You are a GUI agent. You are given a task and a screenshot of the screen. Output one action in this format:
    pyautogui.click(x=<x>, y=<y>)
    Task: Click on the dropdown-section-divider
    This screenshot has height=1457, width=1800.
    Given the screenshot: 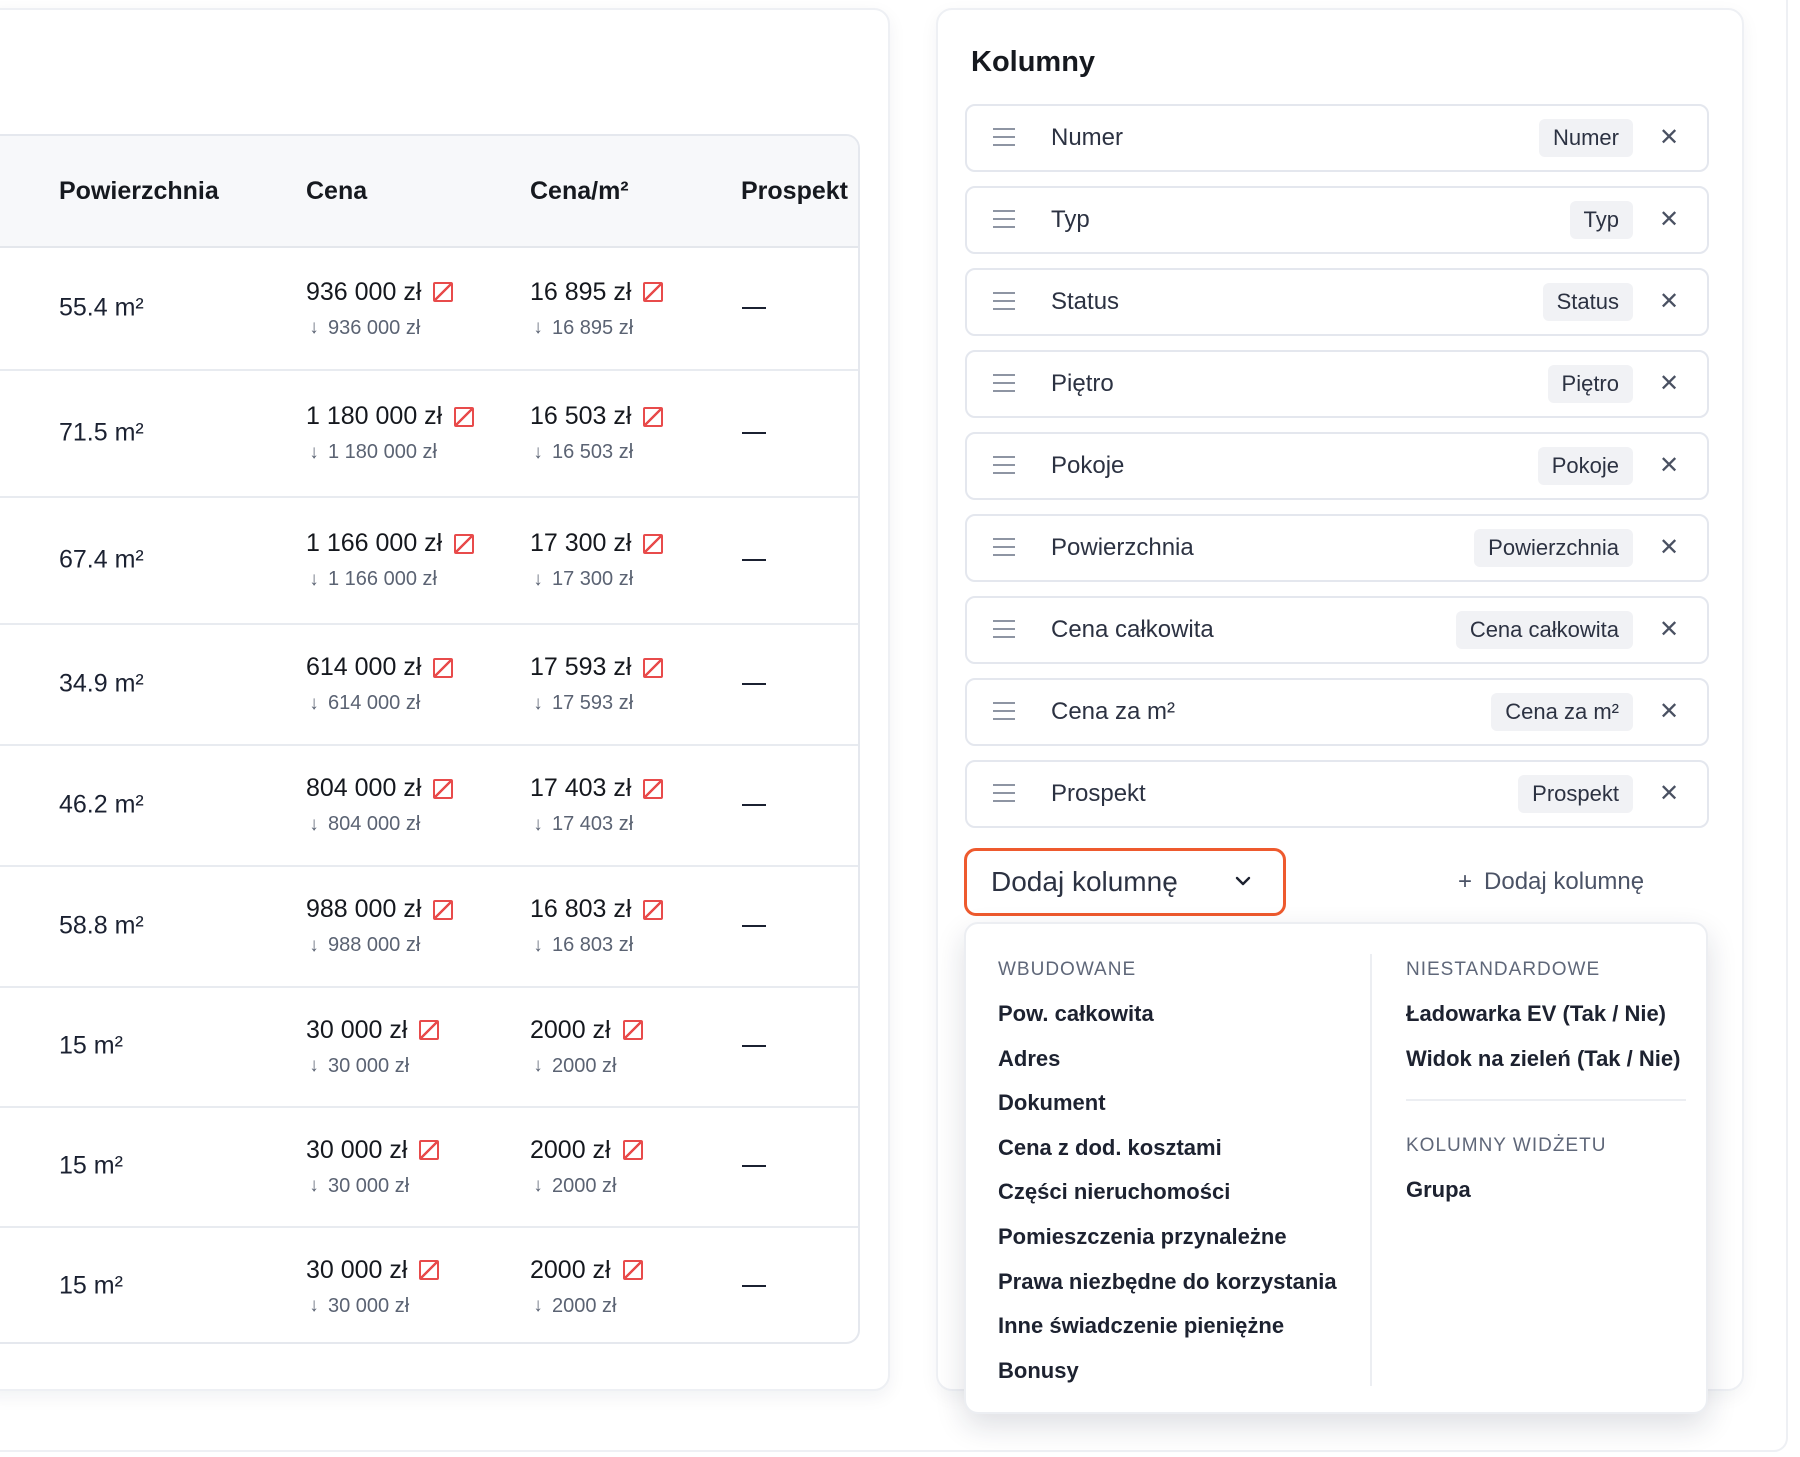 What is the action you would take?
    pyautogui.click(x=1546, y=1100)
    